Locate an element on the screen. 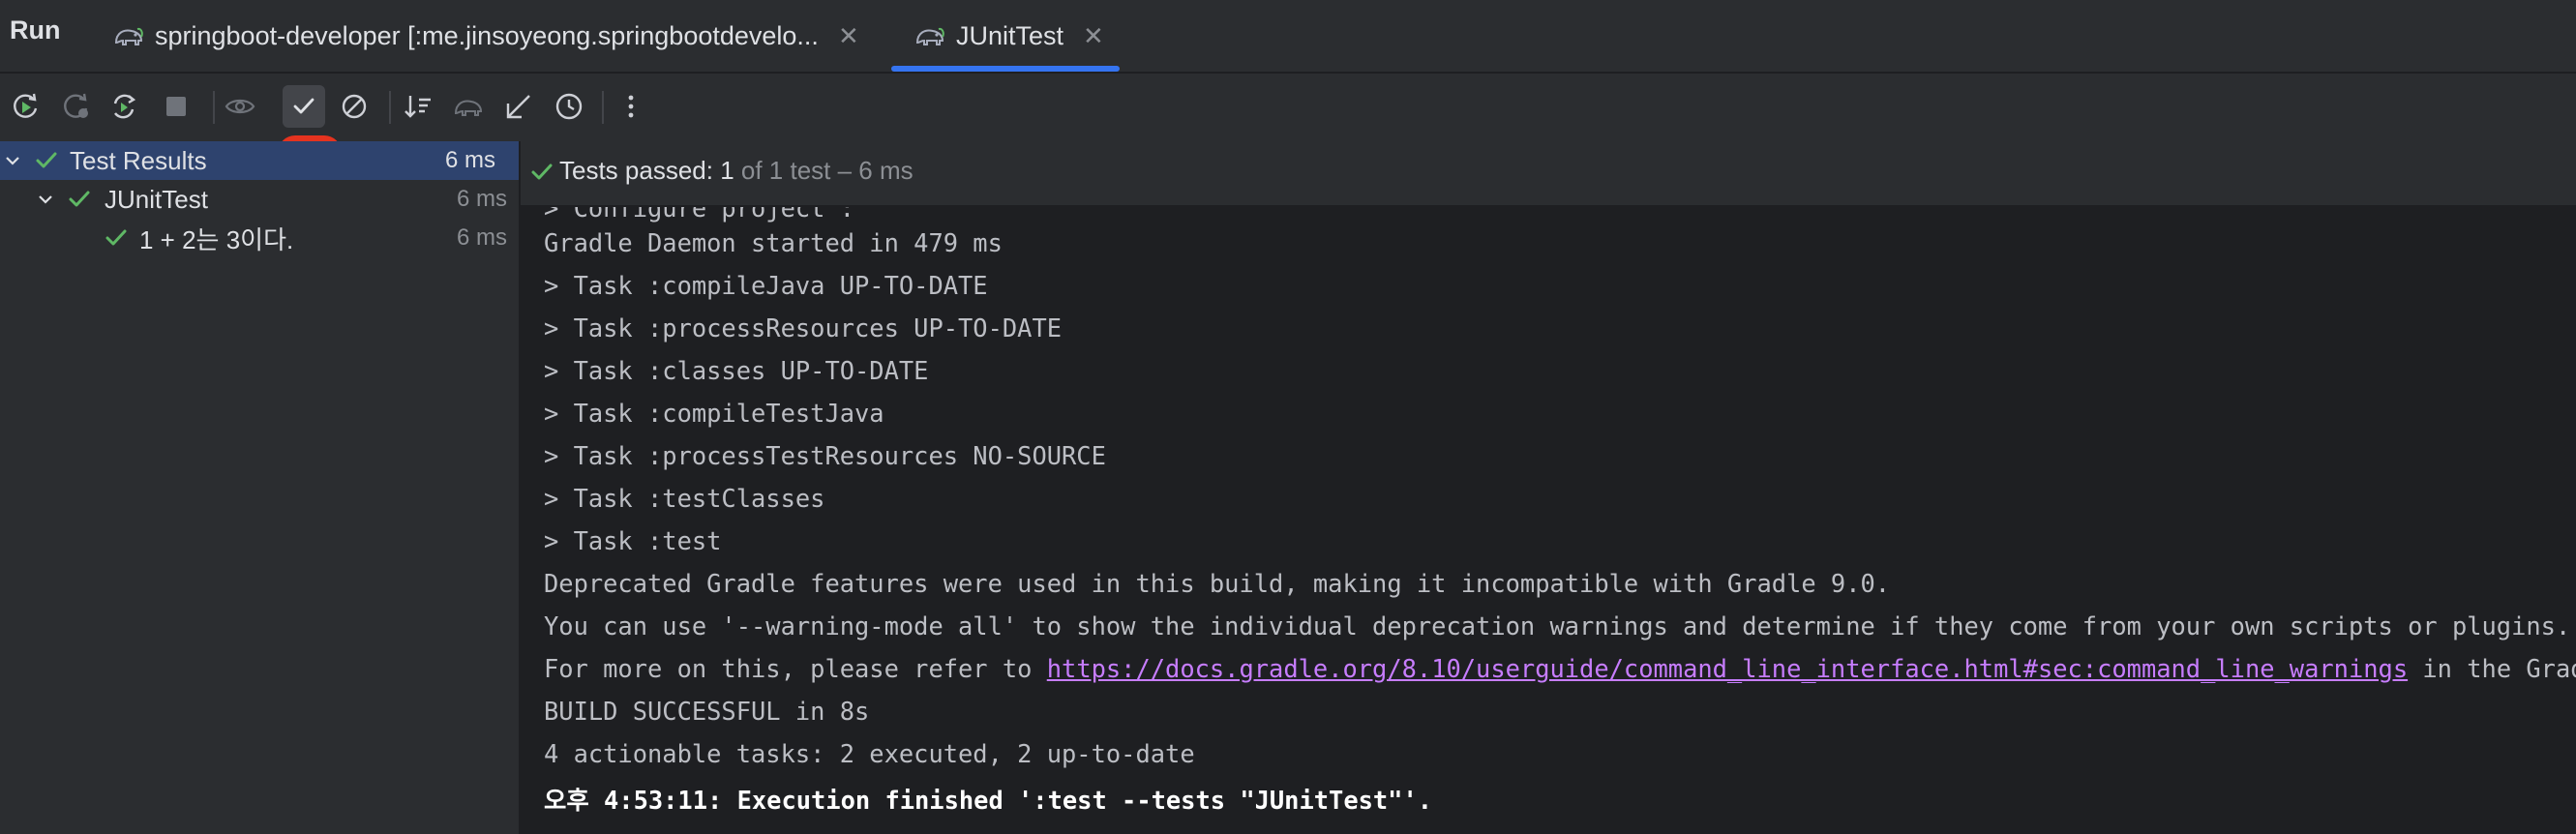  export-icon is located at coordinates (518, 107).